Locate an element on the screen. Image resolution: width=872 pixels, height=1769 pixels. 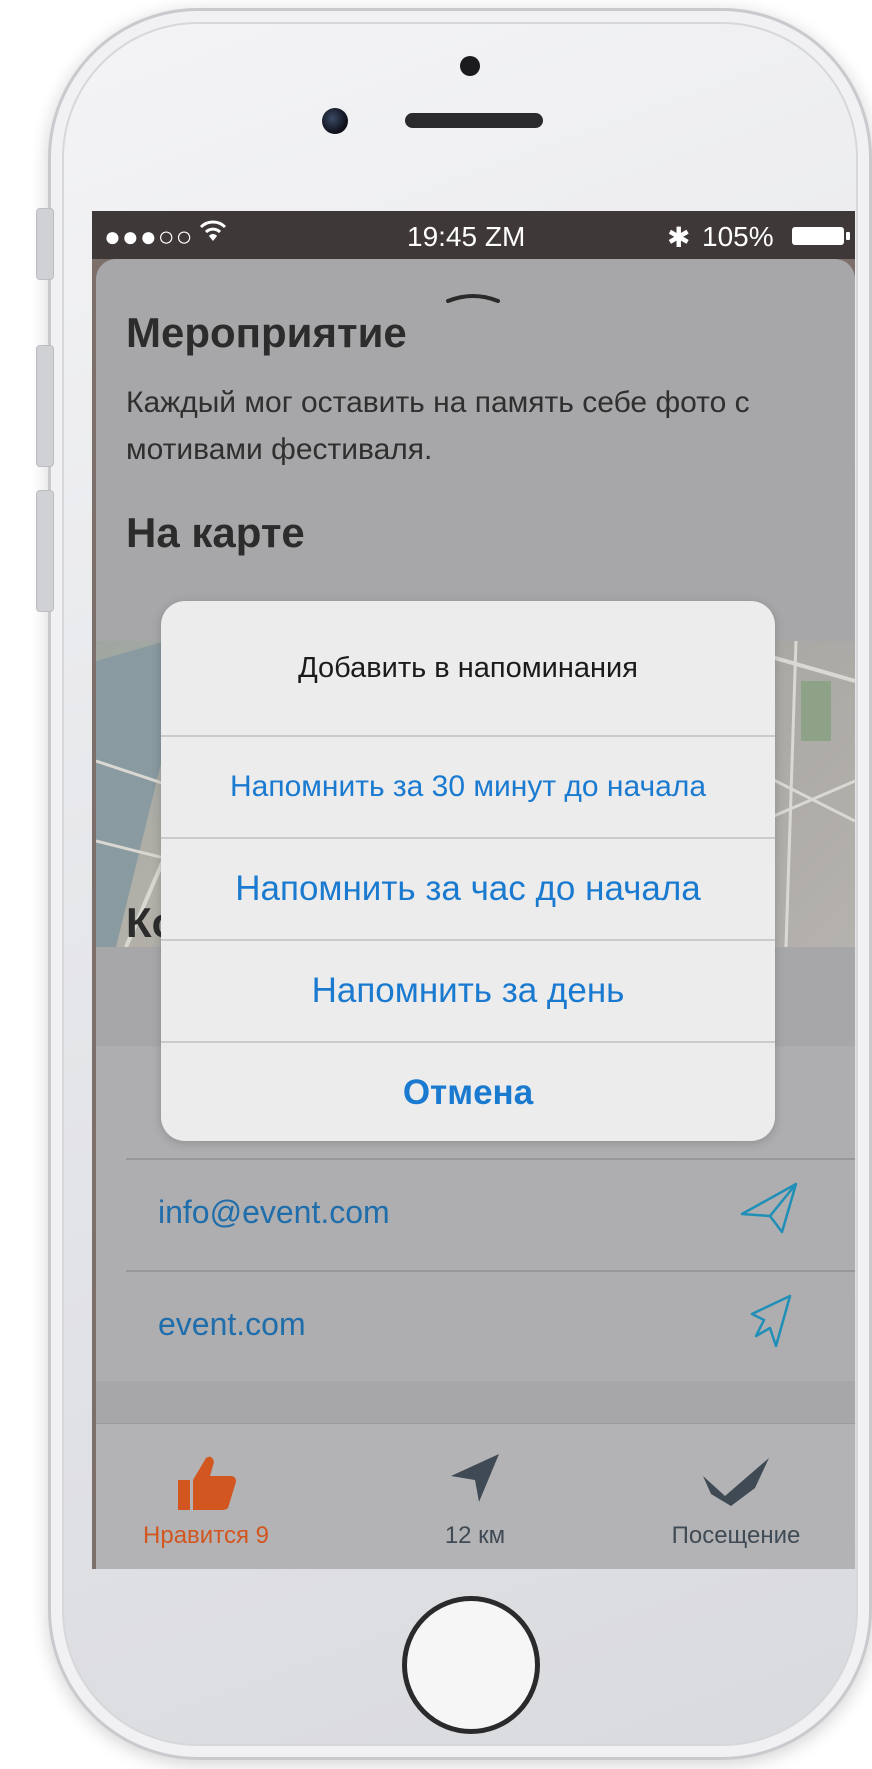
likes-label: Нравится 9 is located at coordinates (206, 1535).